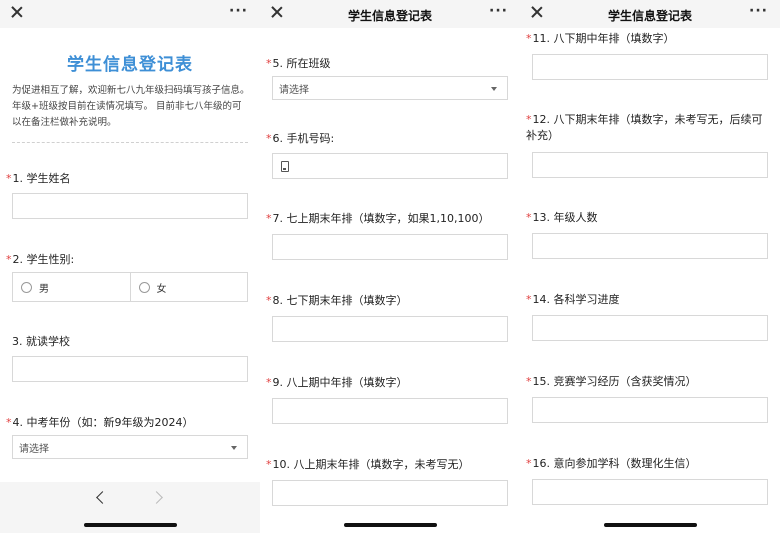  I want to click on phone-icon, so click(285, 166).